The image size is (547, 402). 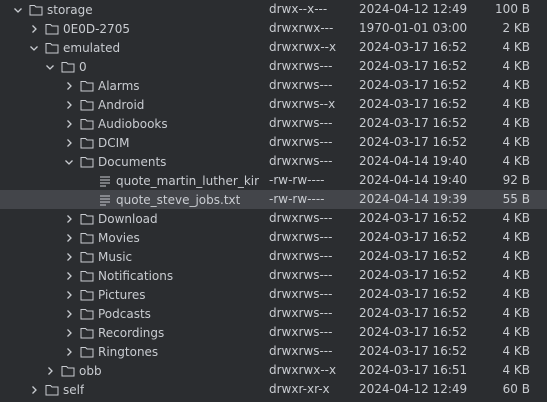 What do you see at coordinates (273, 370) in the screenshot?
I see `tree-row-obb: obb drwxrwx--x 2024-03-17 16:51 4 KB` at bounding box center [273, 370].